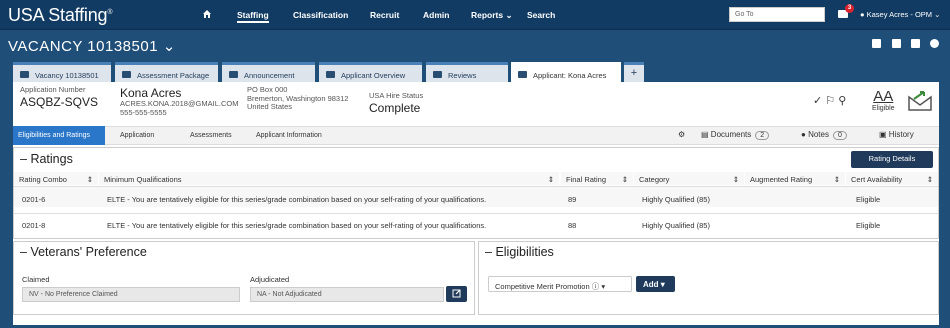  I want to click on eligible-label: Eligible, so click(883, 108).